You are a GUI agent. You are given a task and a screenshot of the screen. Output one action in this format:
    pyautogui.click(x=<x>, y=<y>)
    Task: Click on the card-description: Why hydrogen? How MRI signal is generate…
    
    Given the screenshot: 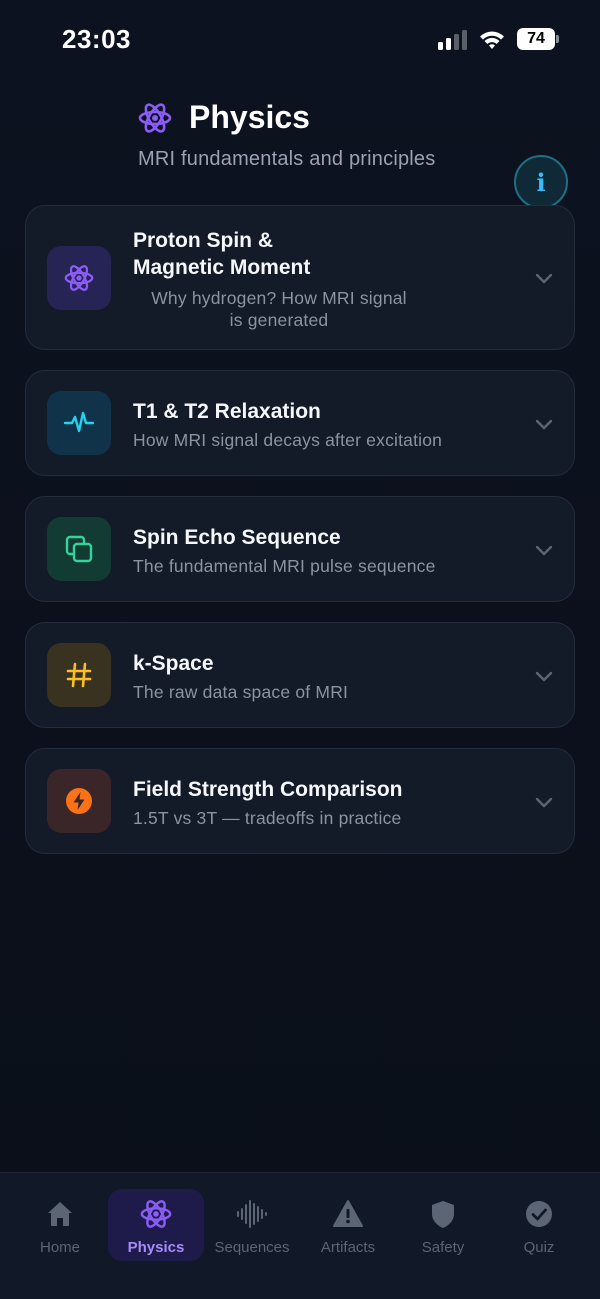 What is the action you would take?
    pyautogui.click(x=279, y=309)
    